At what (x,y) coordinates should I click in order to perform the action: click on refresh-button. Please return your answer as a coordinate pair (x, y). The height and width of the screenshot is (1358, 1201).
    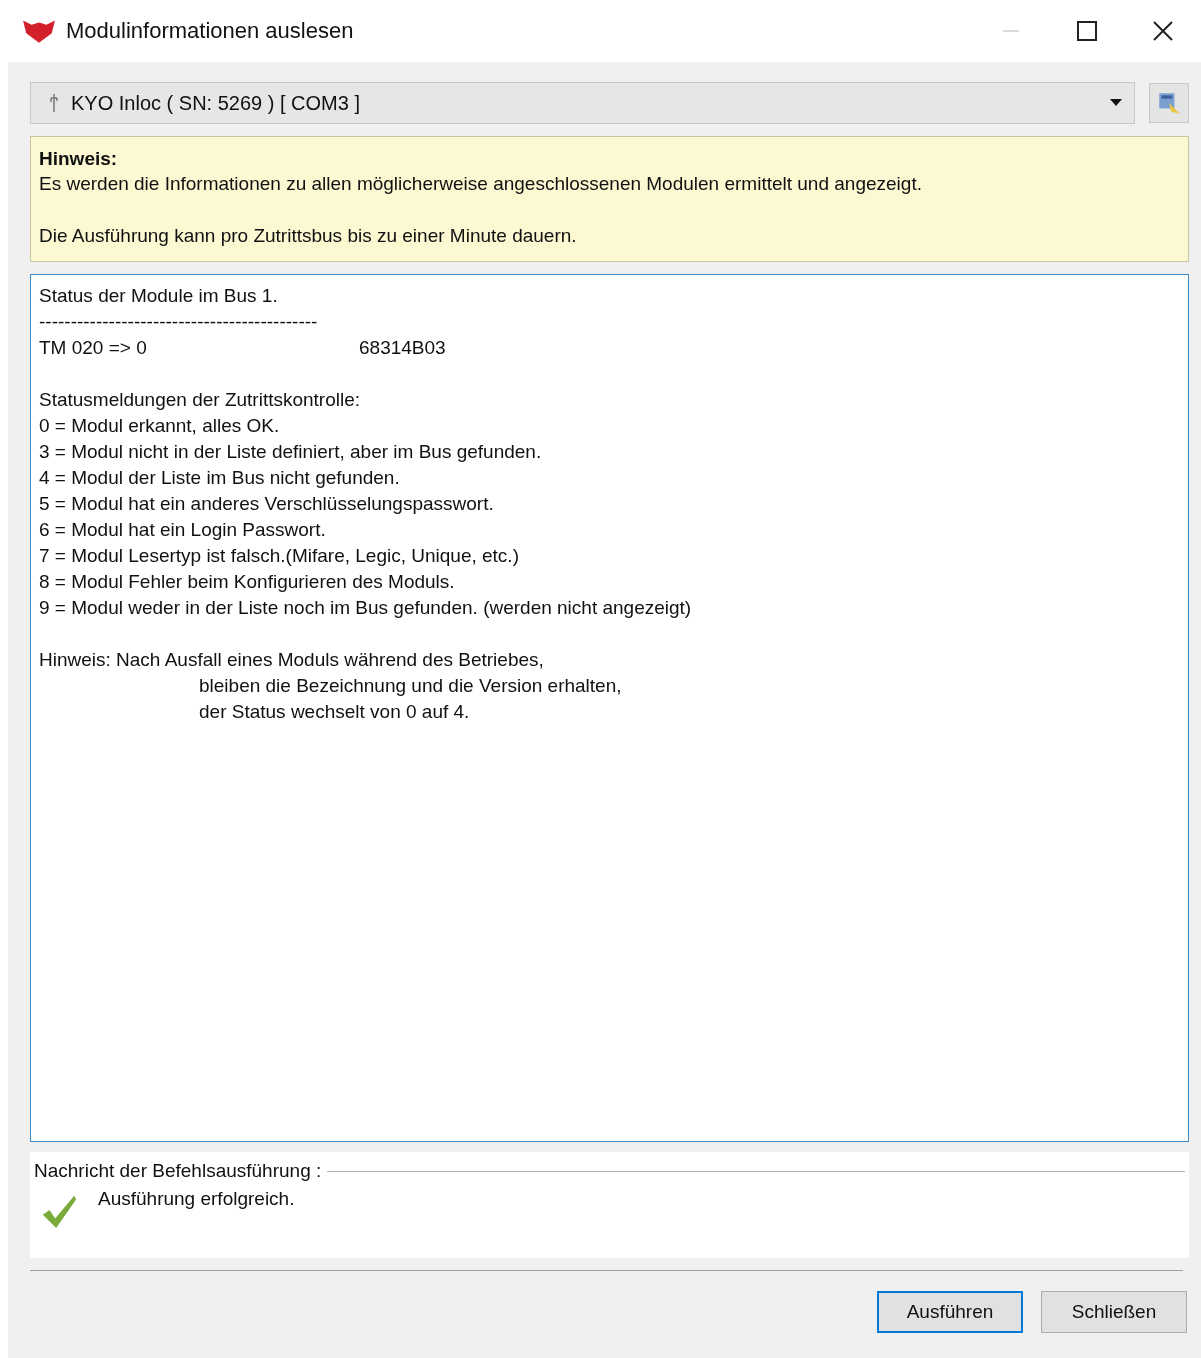
    Looking at the image, I should click on (1169, 103).